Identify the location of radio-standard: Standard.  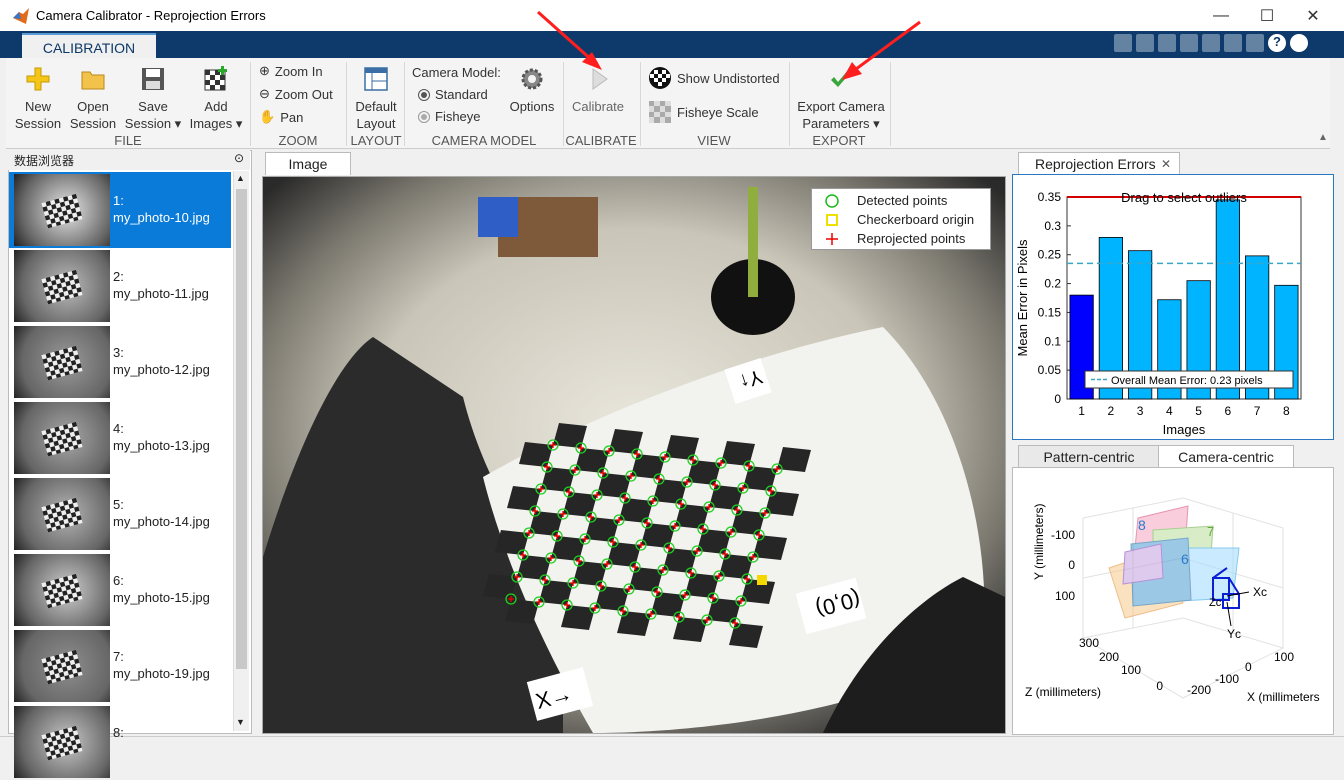
(453, 94).